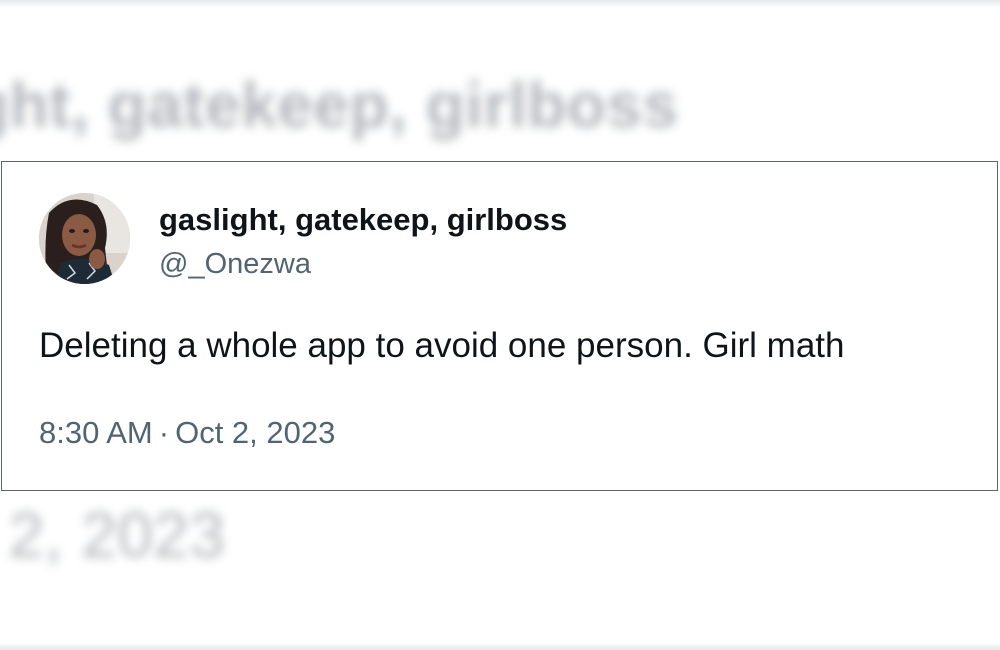  I want to click on user-handle: @_Onezwa, so click(235, 264).